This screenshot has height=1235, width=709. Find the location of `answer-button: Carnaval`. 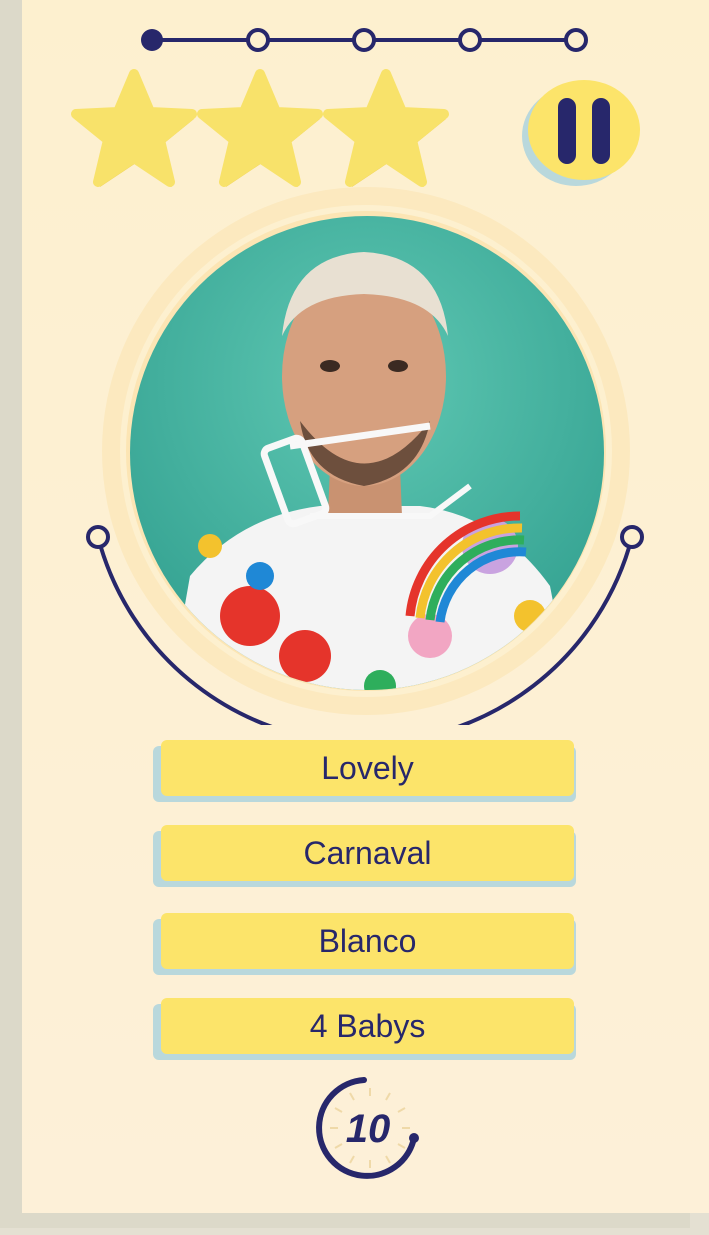

answer-button: Carnaval is located at coordinates (365, 857).